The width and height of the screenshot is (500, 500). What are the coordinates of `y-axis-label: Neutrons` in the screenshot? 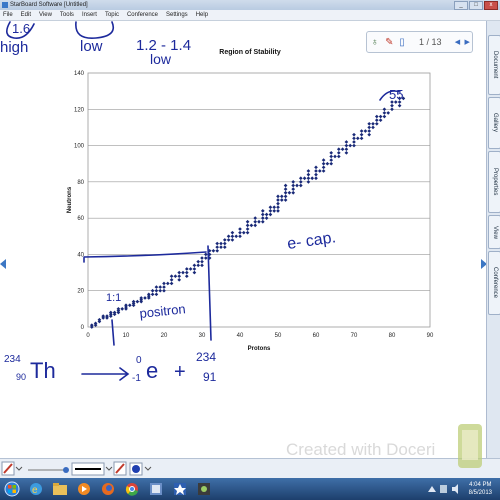 It's located at (70, 199).